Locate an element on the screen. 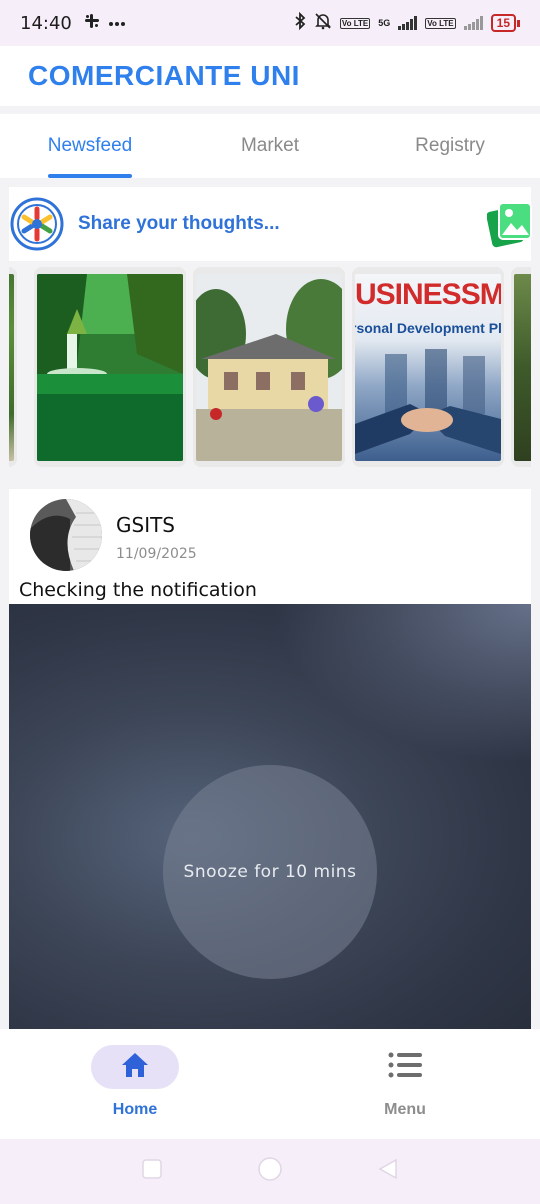 This screenshot has height=1204, width=540. system-navigation-bar is located at coordinates (270, 1171).